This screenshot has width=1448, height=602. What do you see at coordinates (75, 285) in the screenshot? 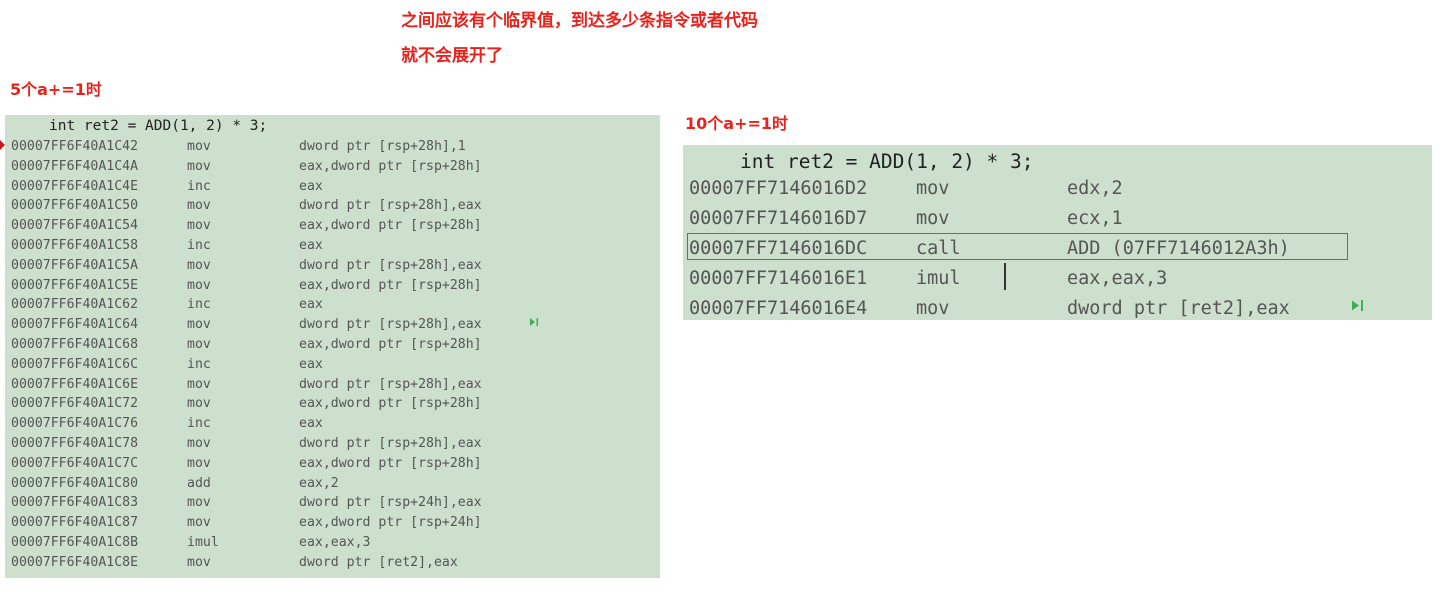
I see `instruction-address: 00007FF6F40A1C5E` at bounding box center [75, 285].